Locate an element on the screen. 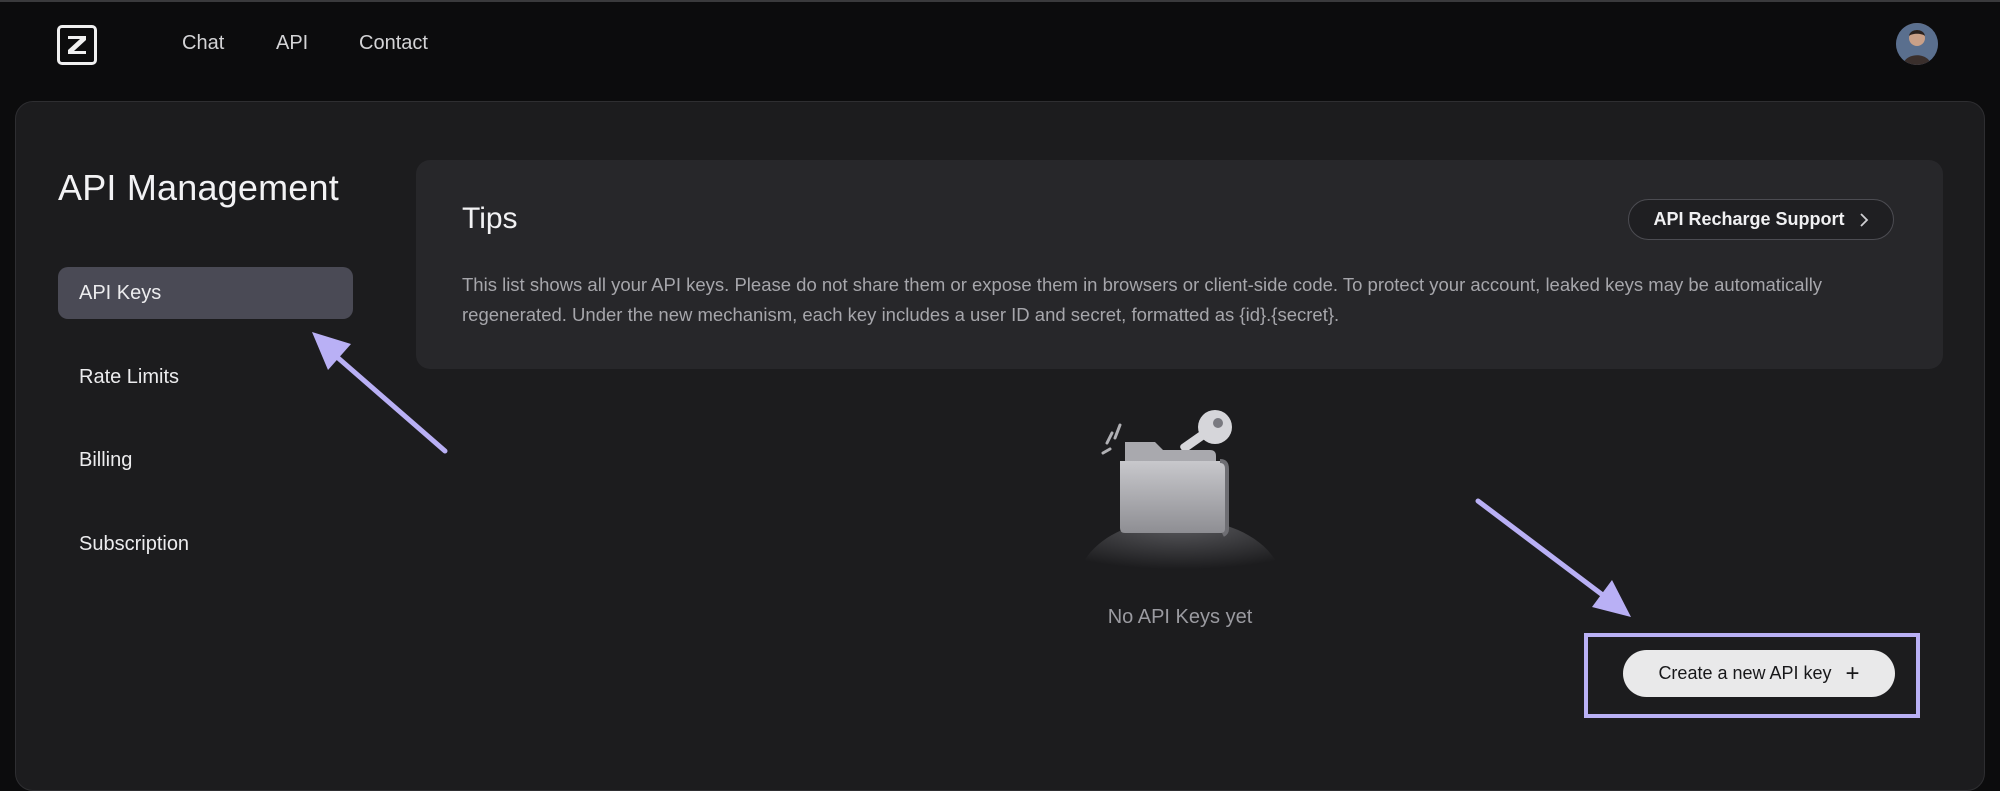 The image size is (2000, 791). tips-title: Tips is located at coordinates (490, 218).